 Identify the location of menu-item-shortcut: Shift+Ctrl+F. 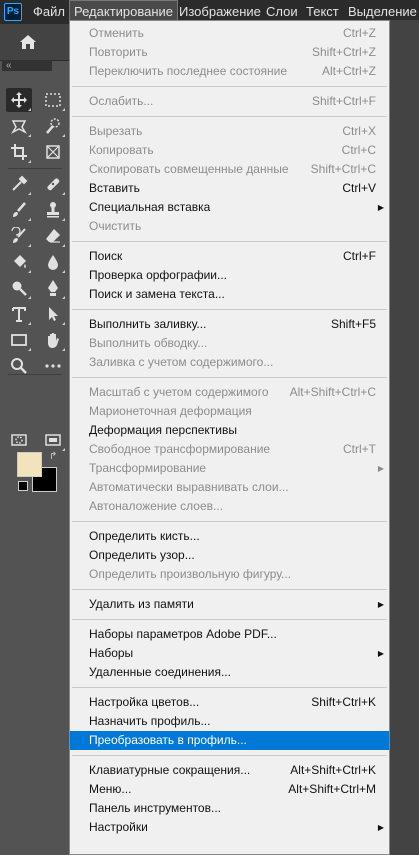
(343, 101).